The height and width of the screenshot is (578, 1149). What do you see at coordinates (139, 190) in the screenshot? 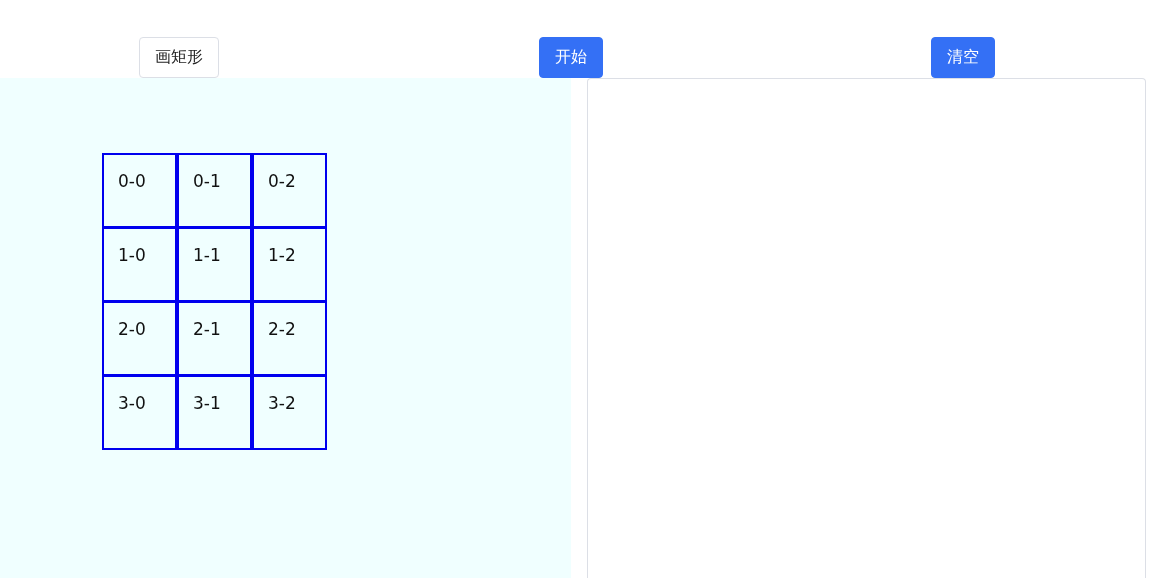
I see `grid-cell: 0-0` at bounding box center [139, 190].